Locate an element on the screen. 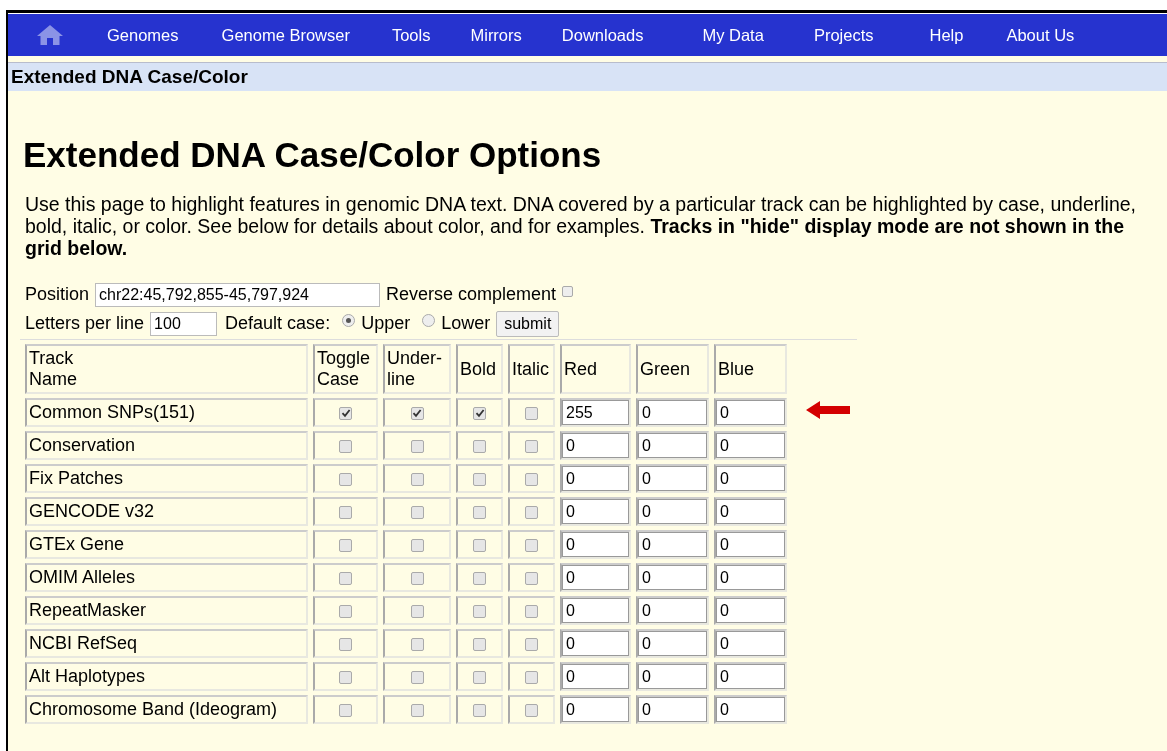 The image size is (1167, 751). radio-label: Upper is located at coordinates (386, 323).